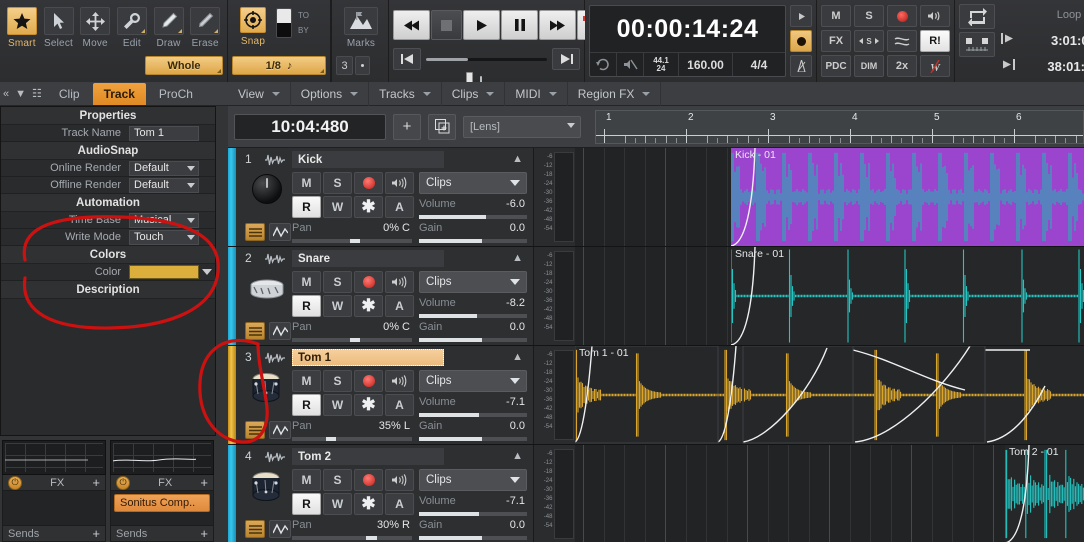 The image size is (1084, 542). Describe the element at coordinates (54, 509) in the screenshot. I see `fx-slots-left` at that location.